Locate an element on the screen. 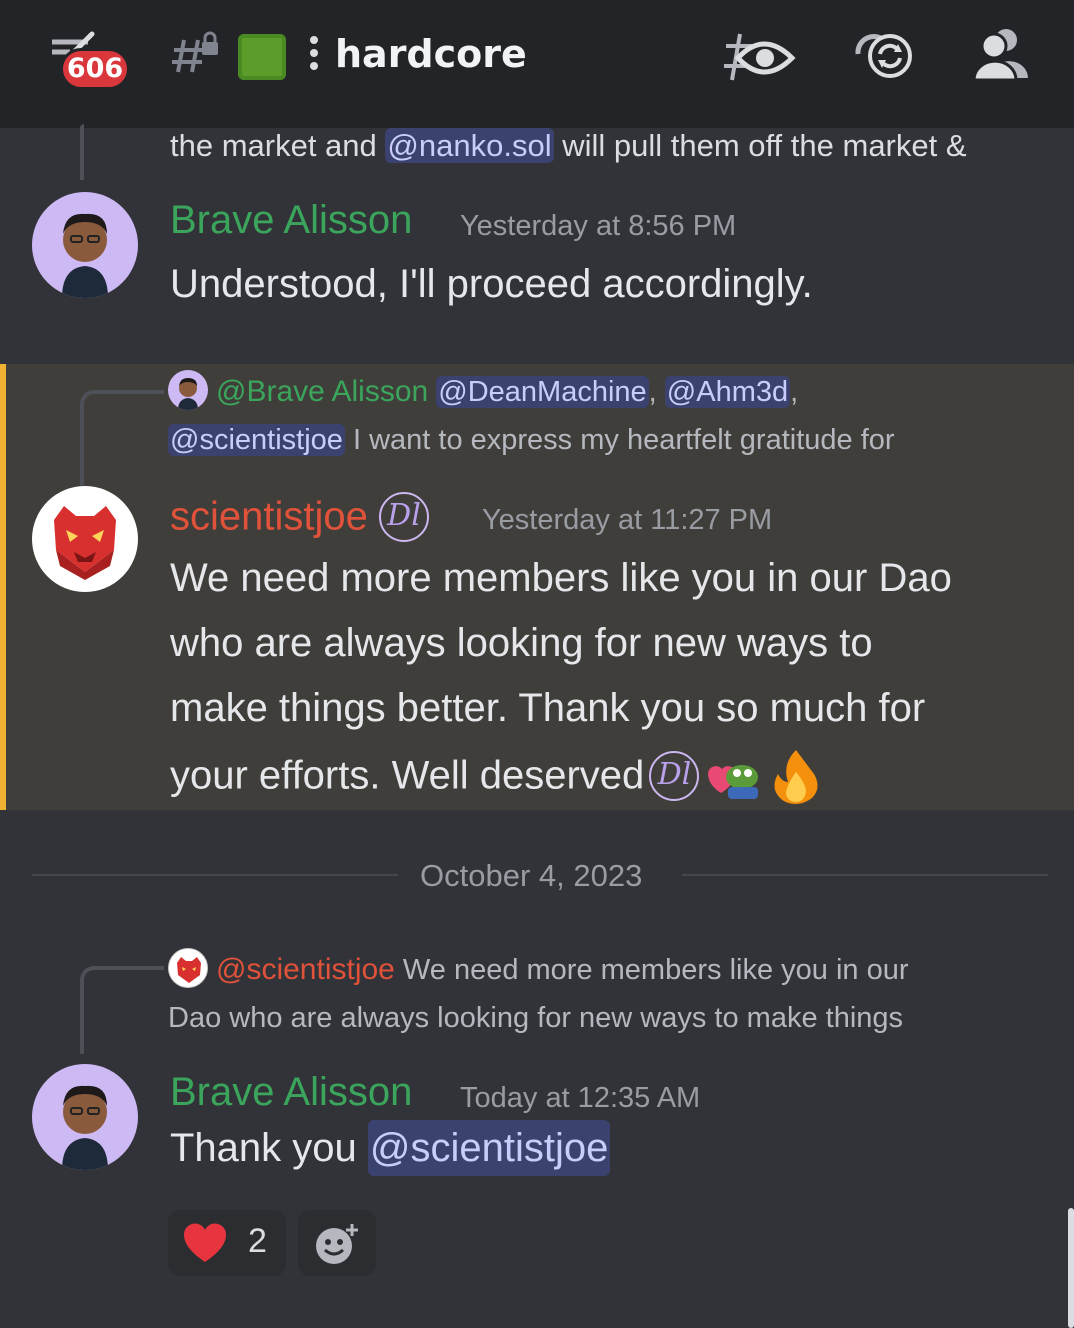  watch-eye-icon is located at coordinates (759, 57).